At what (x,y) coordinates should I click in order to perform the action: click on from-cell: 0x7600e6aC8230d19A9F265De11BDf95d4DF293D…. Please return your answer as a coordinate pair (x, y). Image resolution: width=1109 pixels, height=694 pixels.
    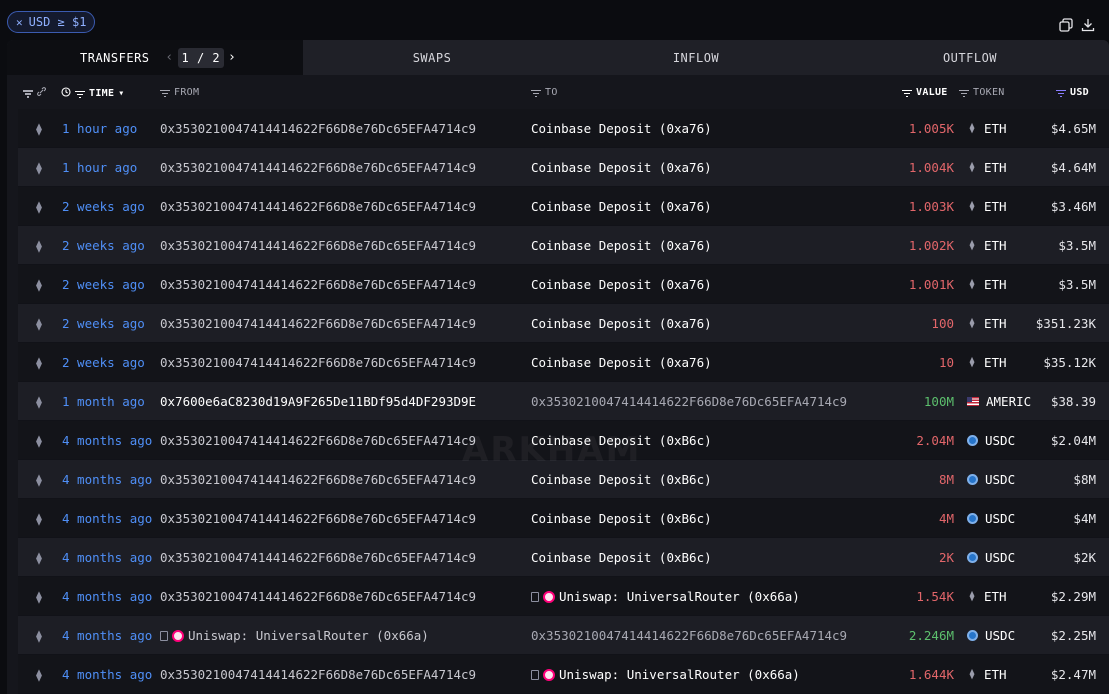
    Looking at the image, I should click on (318, 401).